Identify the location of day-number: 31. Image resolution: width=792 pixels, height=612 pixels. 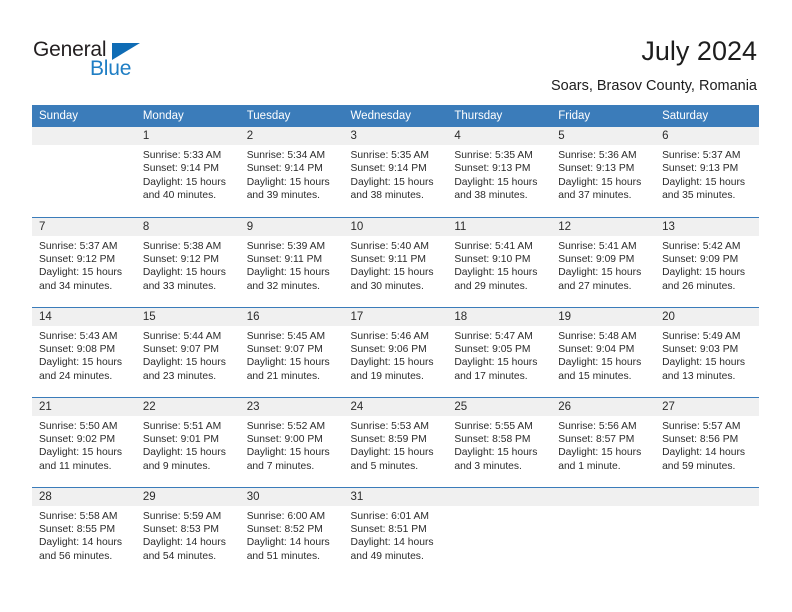
(395, 496).